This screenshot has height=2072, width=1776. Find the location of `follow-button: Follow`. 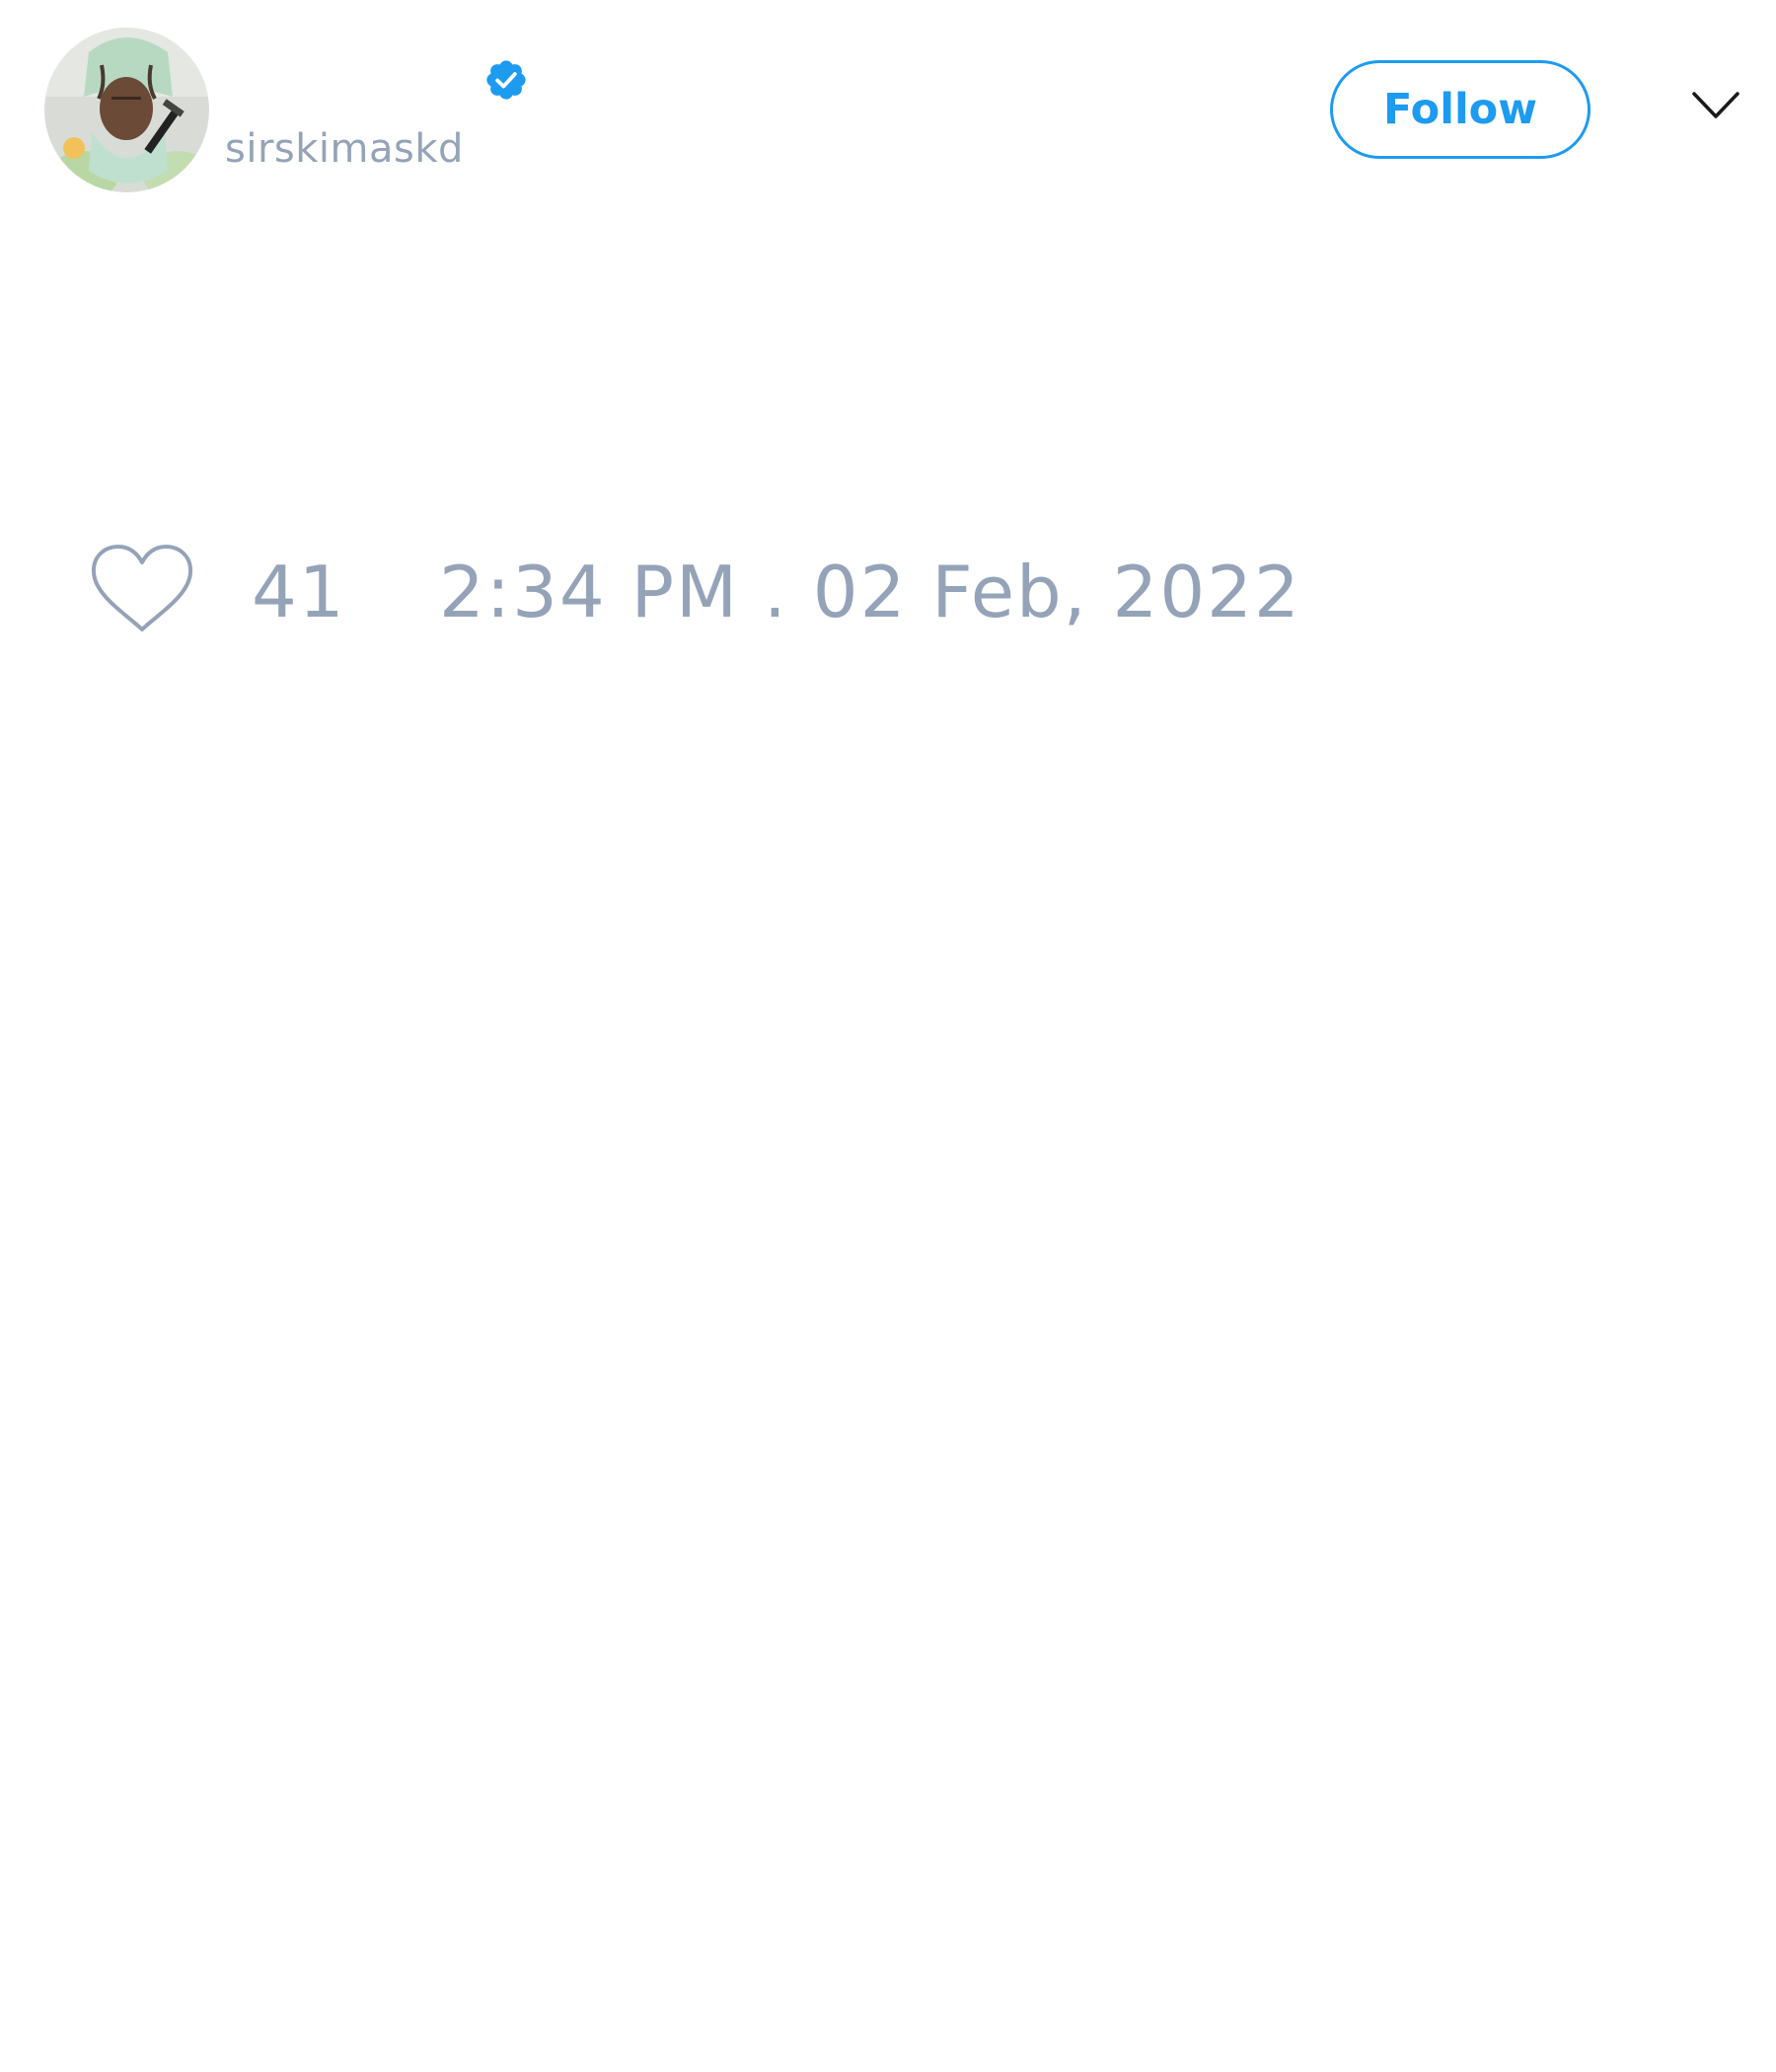

follow-button: Follow is located at coordinates (1461, 110).